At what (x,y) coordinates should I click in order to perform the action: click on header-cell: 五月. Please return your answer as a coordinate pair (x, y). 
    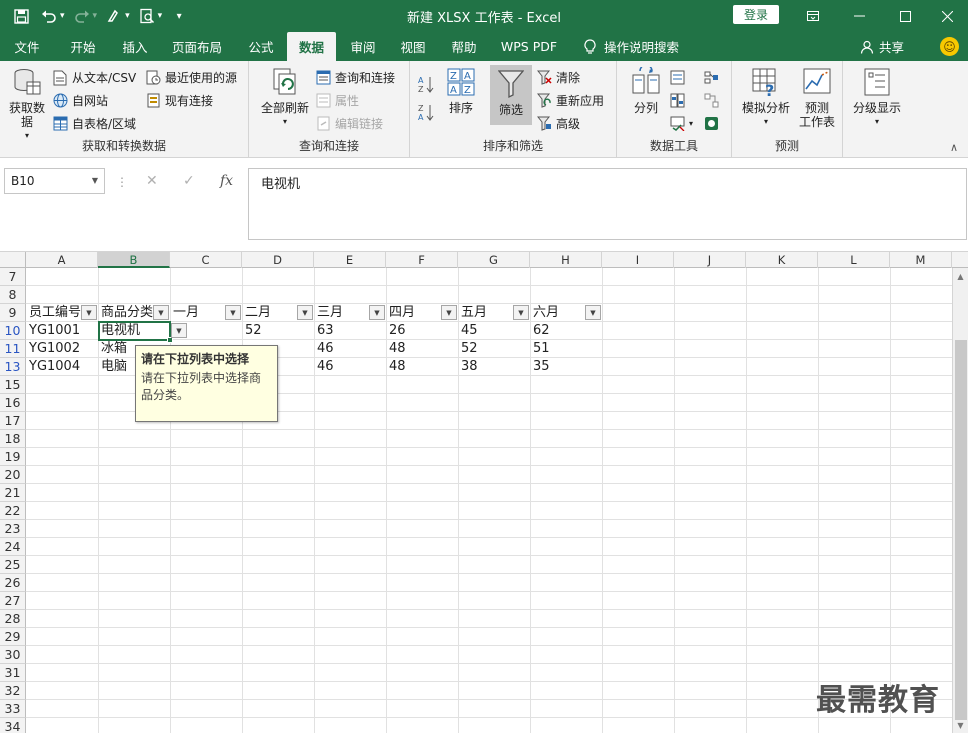
    Looking at the image, I should click on (486, 313).